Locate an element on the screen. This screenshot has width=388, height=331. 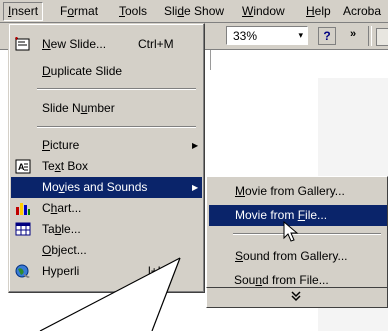
menu-slide-show-rest: e Show is located at coordinates (204, 11).